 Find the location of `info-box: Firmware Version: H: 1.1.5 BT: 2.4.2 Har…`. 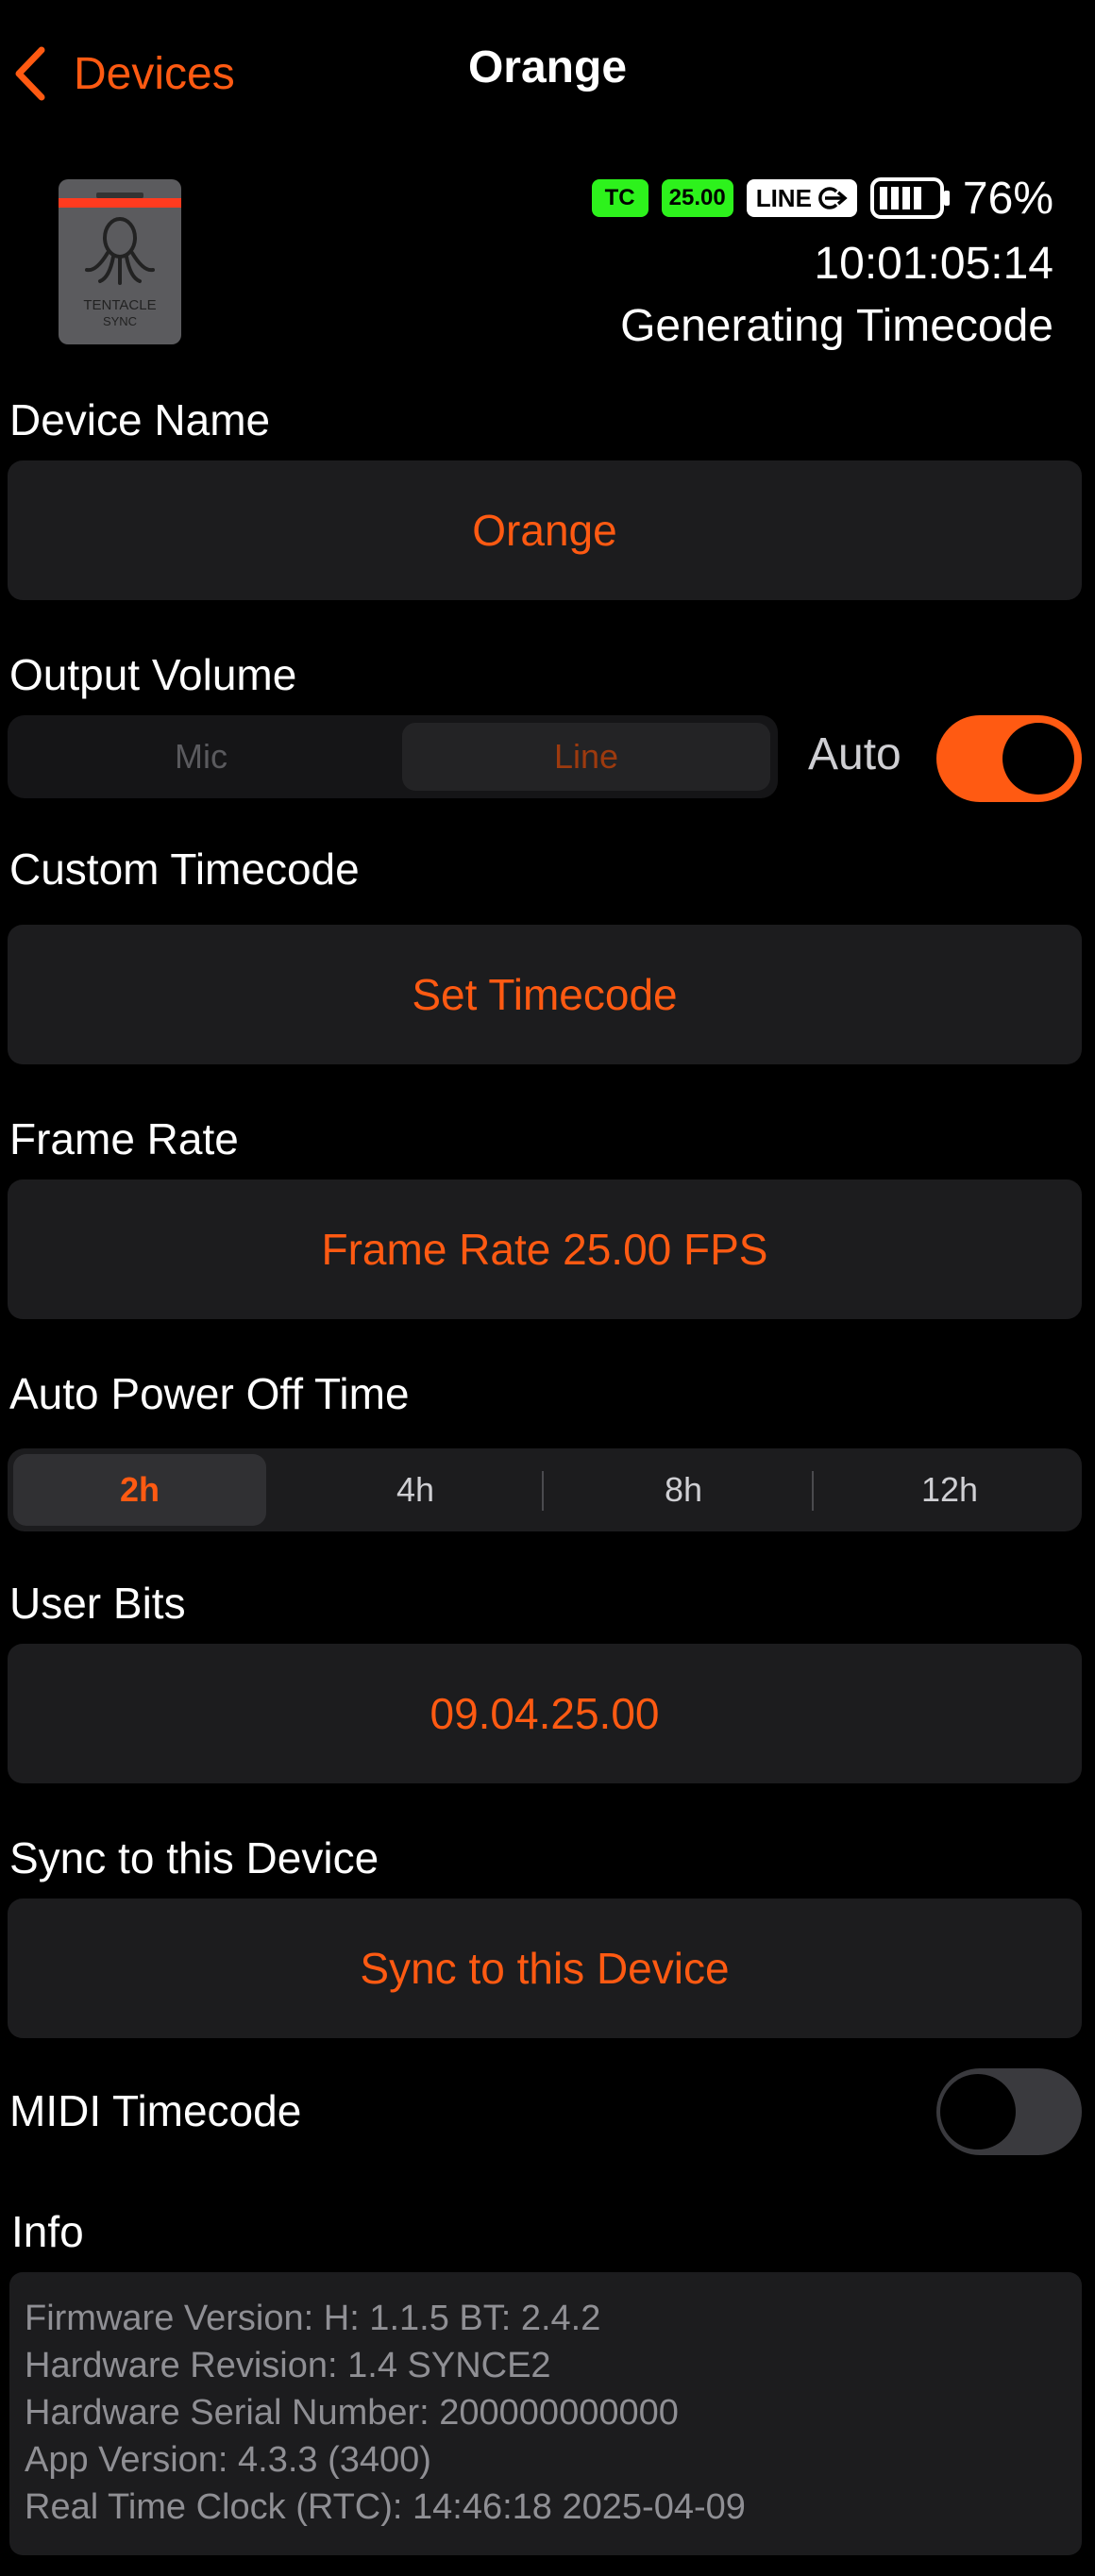

info-box: Firmware Version: H: 1.1.5 BT: 2.4.2 Har… is located at coordinates (545, 2413).